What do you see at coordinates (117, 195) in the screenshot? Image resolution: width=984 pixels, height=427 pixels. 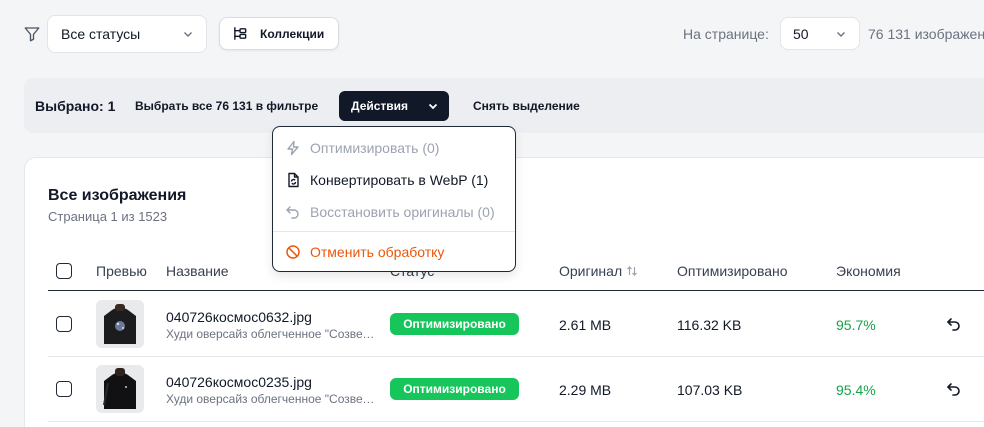 I see `card-title: Все изображения` at bounding box center [117, 195].